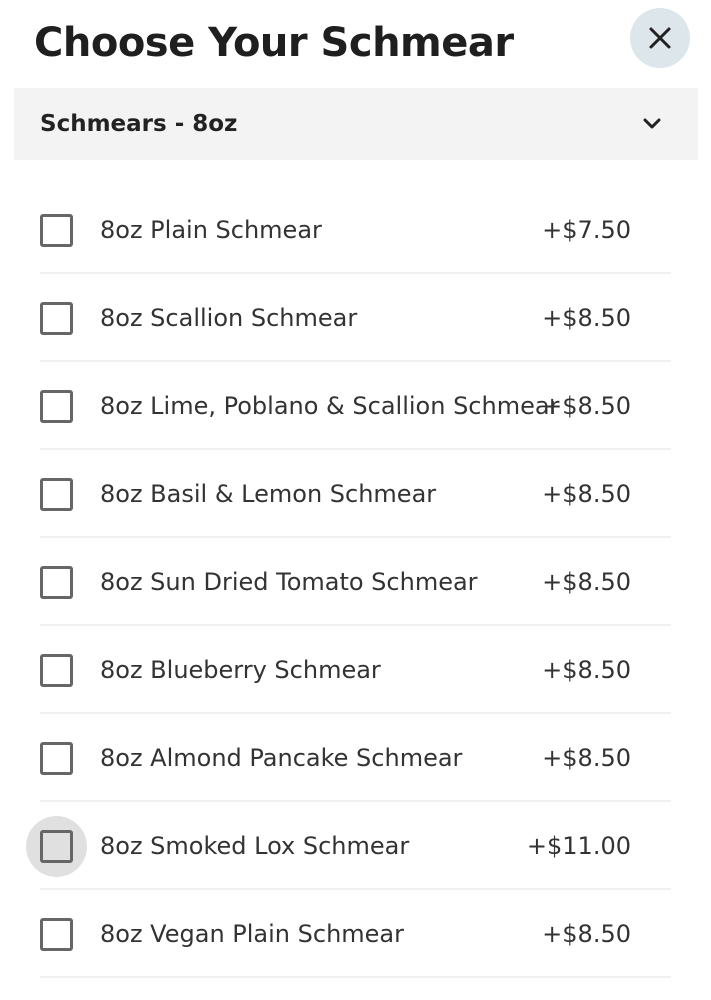 This screenshot has height=1000, width=711. I want to click on close-icon, so click(660, 38).